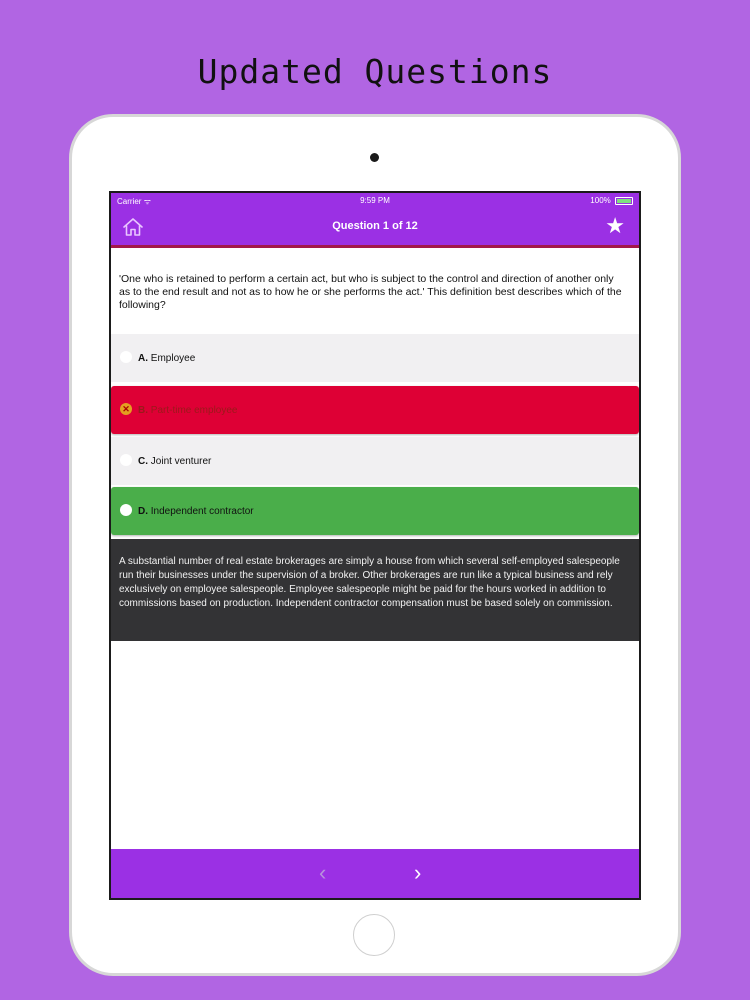  I want to click on nav-bar: Question 1 of 12 ★, so click(375, 228).